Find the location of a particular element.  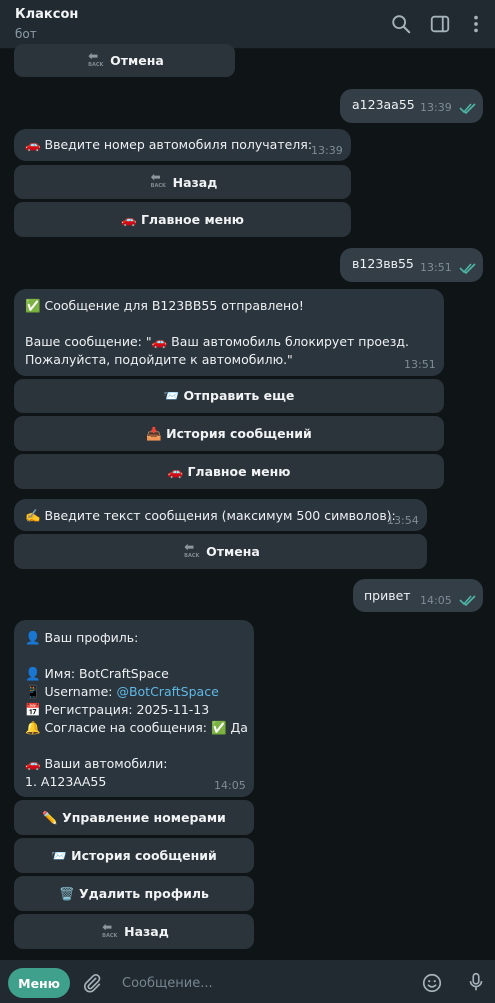

search-icon is located at coordinates (401, 24).